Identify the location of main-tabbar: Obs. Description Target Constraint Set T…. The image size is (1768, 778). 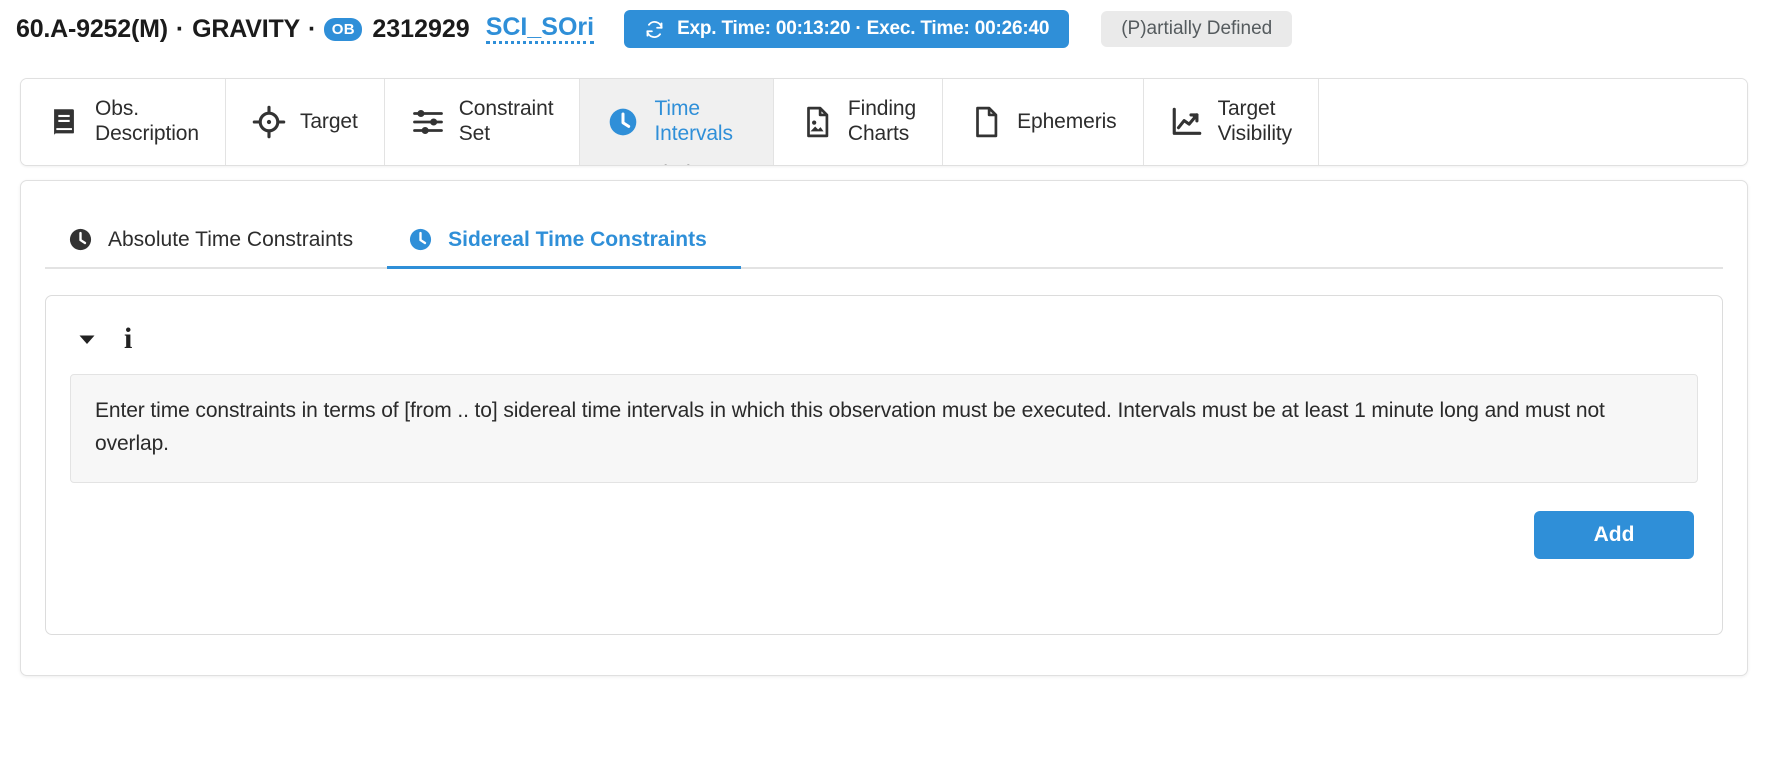
(884, 122).